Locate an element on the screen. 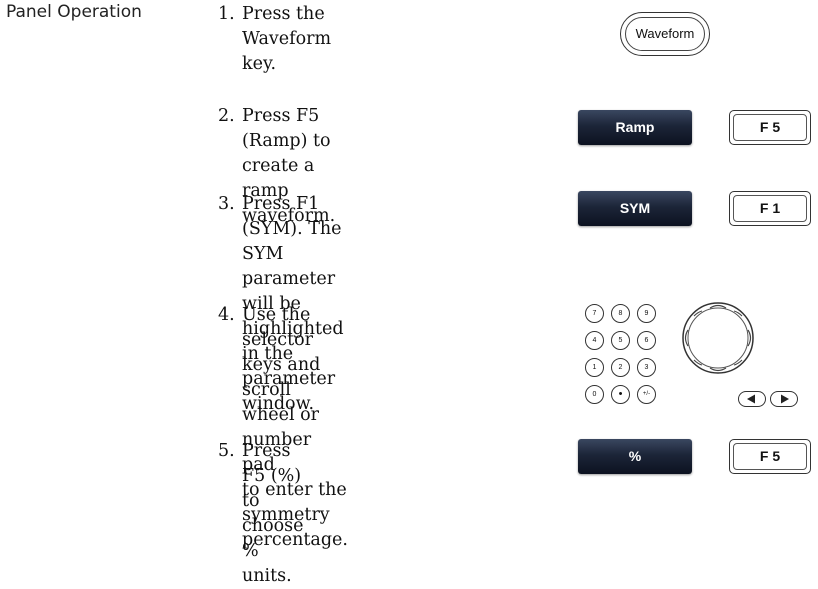 This screenshot has height=589, width=818. numkey-6: 6 is located at coordinates (646, 340).